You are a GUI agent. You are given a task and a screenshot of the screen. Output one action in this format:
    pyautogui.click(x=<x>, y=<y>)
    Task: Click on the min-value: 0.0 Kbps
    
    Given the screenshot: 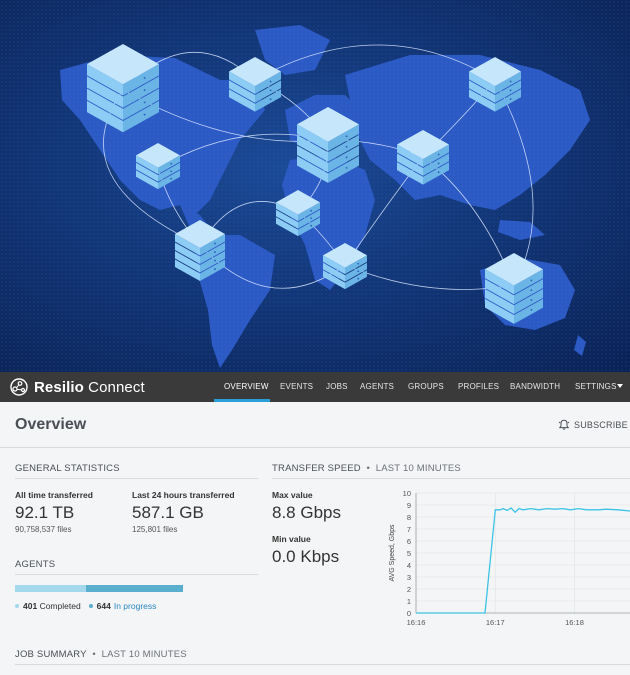 What is the action you would take?
    pyautogui.click(x=306, y=556)
    